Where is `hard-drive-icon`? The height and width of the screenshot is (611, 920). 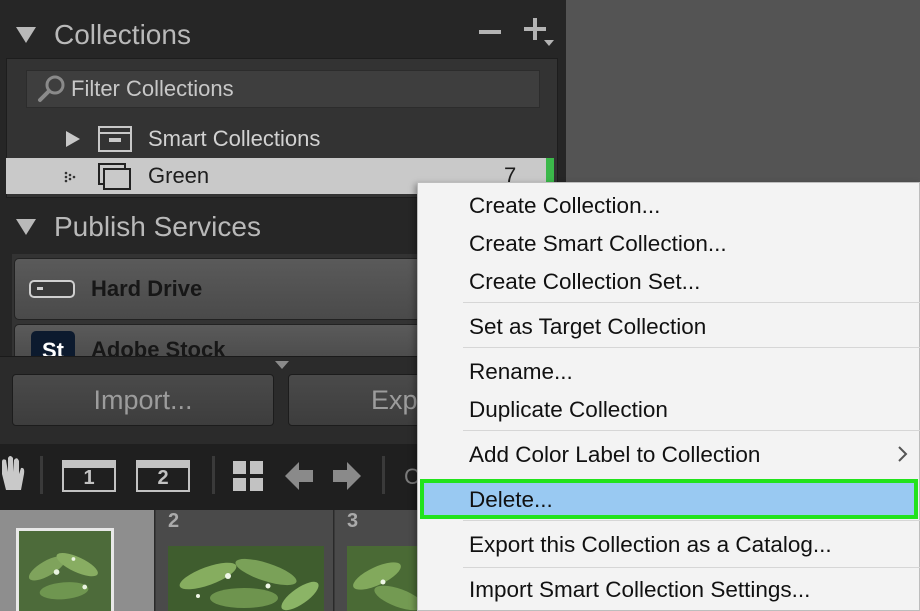
hard-drive-icon is located at coordinates (52, 289).